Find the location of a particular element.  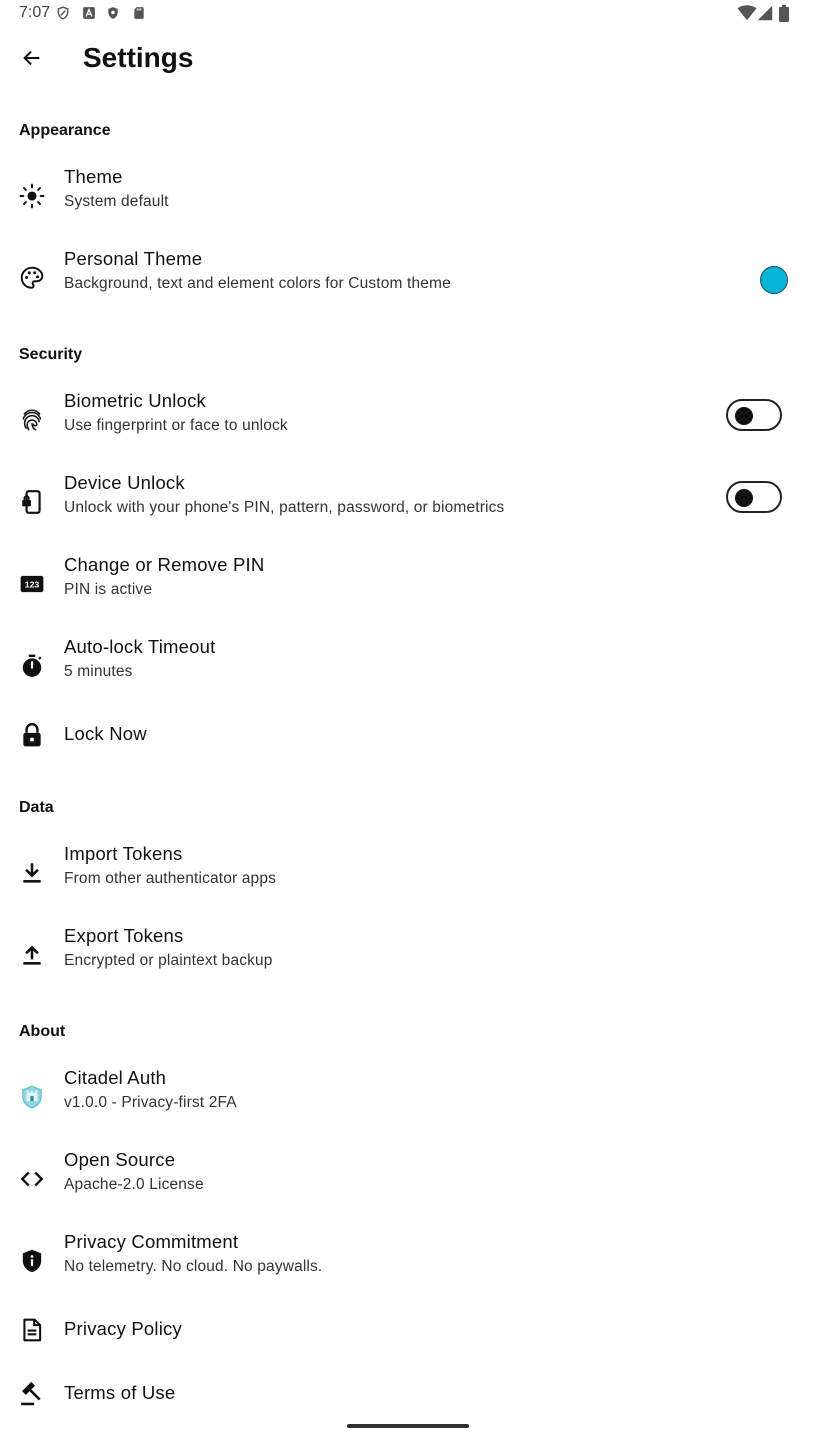

pin-status: PIN is active is located at coordinates (108, 589).